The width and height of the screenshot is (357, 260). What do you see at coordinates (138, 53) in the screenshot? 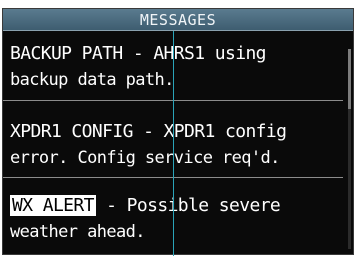
I see `message-text: BACKUP PATH - AHRS1 using` at bounding box center [138, 53].